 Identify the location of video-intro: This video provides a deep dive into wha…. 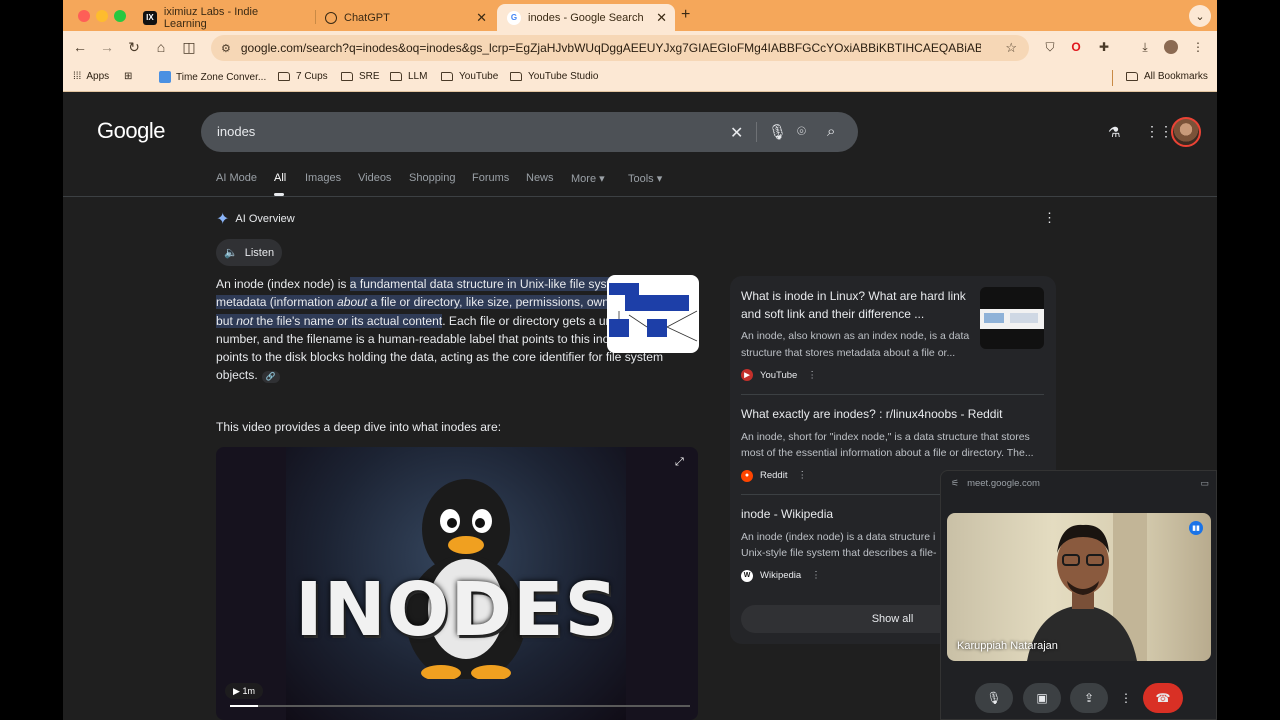
(359, 427).